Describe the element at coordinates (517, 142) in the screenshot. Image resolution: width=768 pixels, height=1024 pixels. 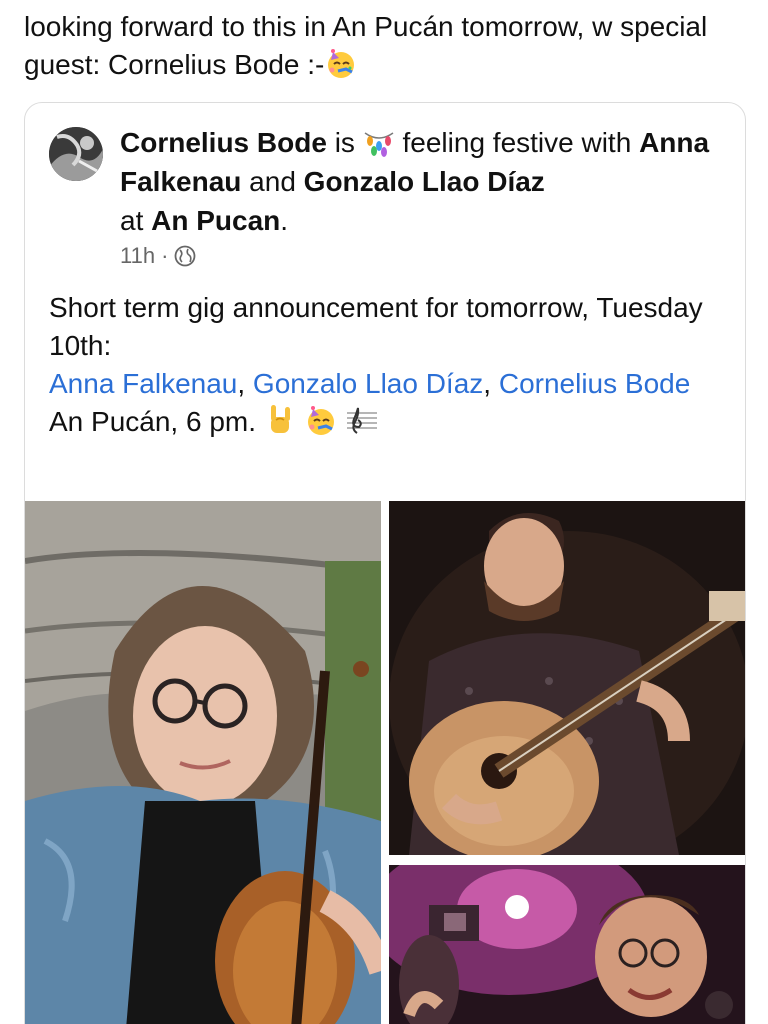
I see `feeling-text: feeling festive with` at that location.